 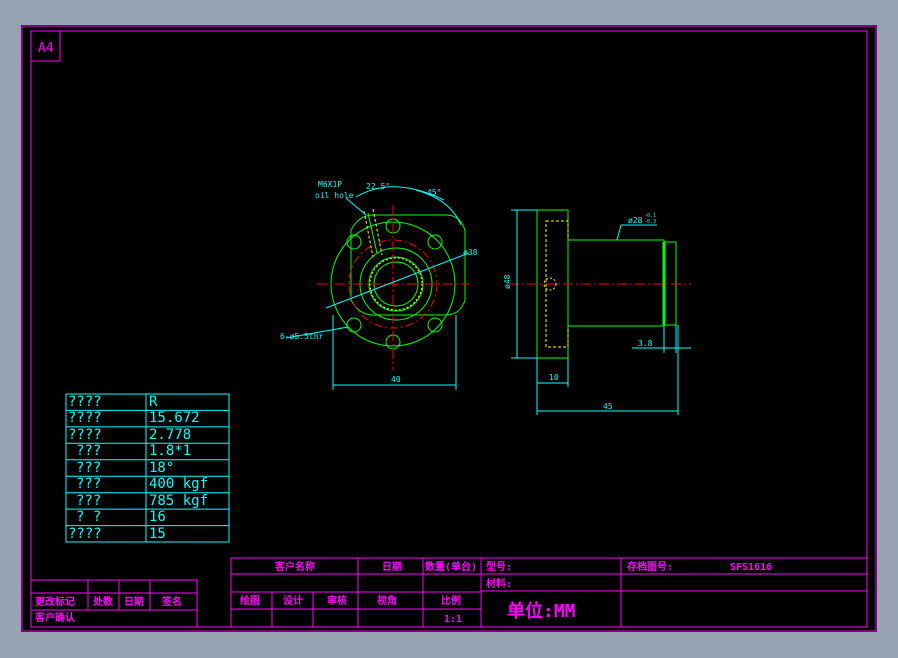 I want to click on groove-dim: 3.8, so click(x=645, y=343).